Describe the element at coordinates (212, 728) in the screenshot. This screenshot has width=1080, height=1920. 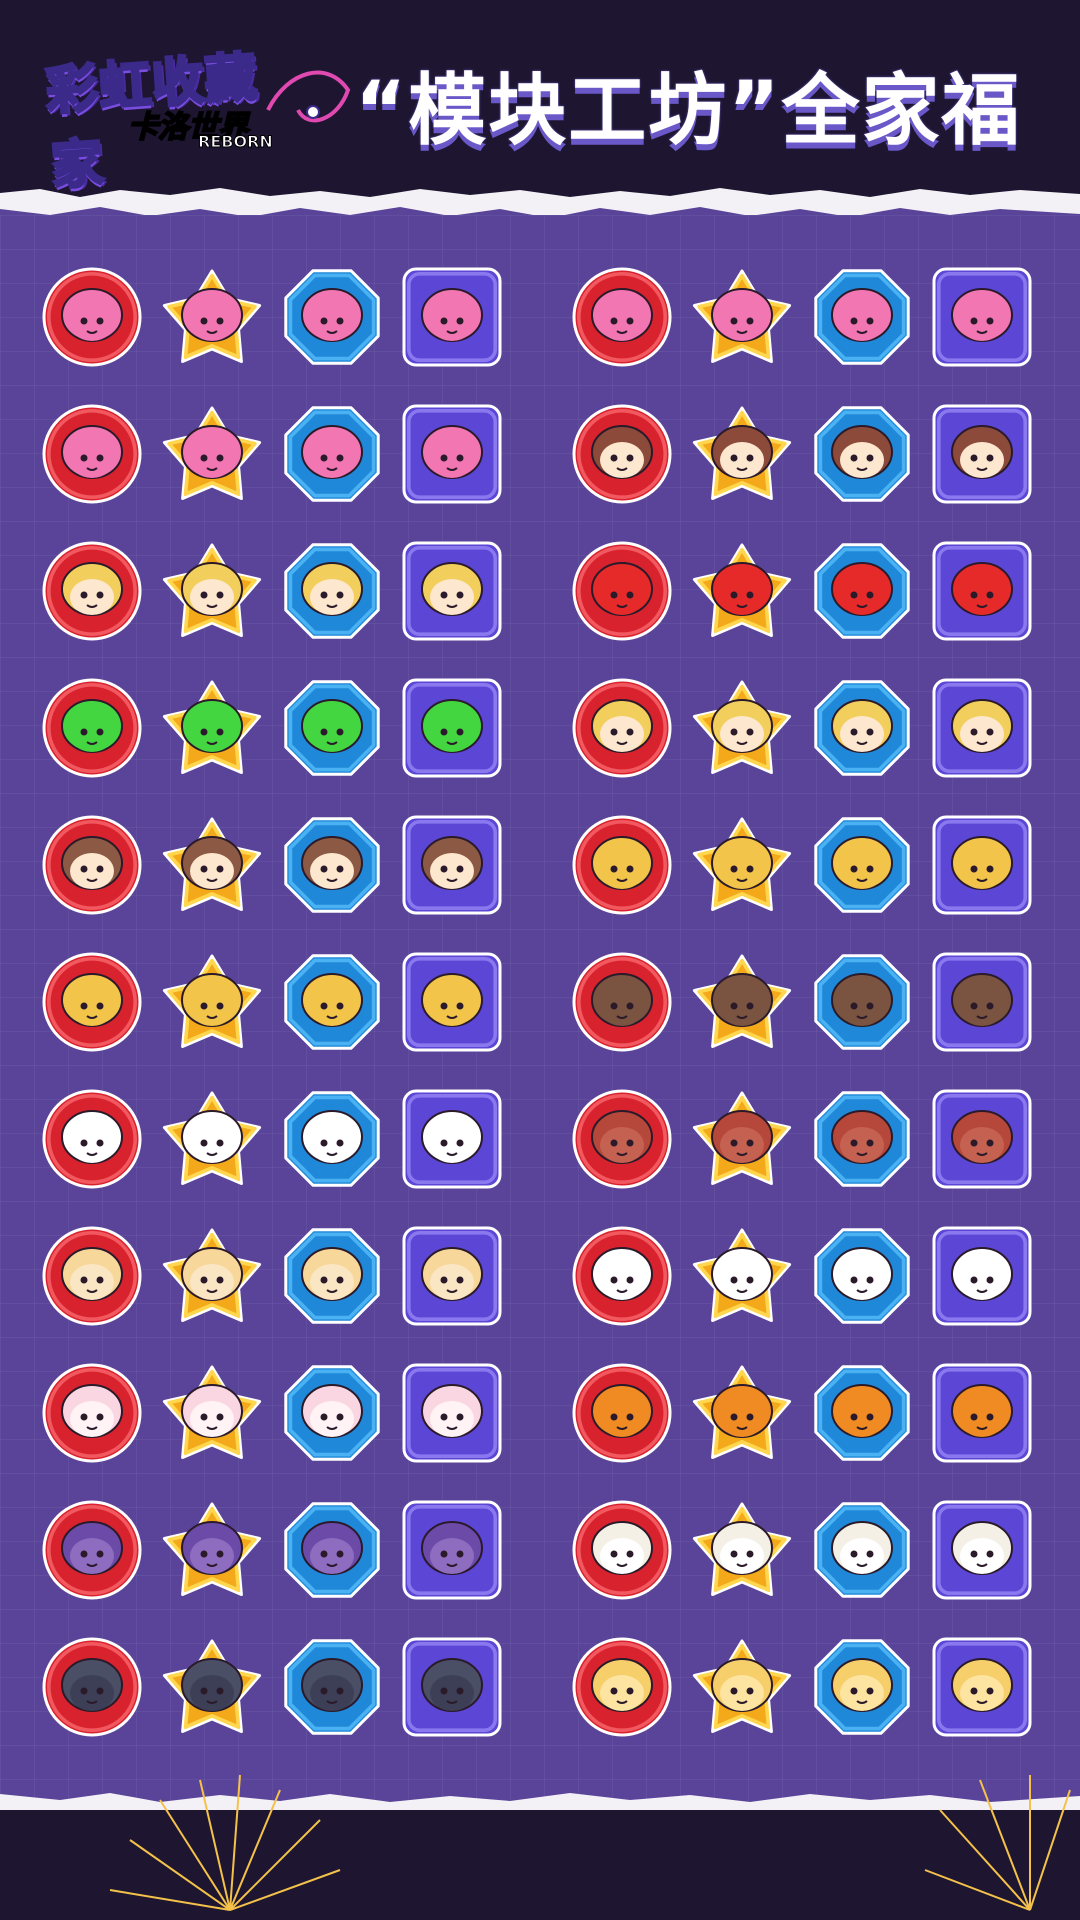
I see `green-spiky-creature-gold-star-badge` at that location.